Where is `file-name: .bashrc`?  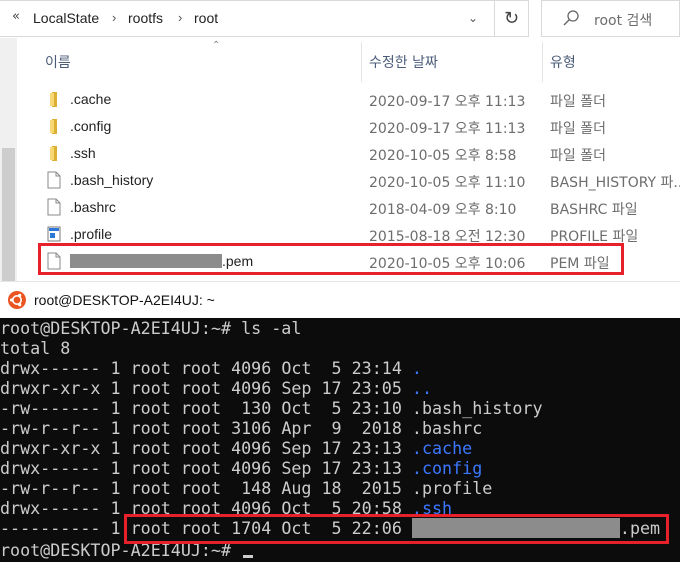 file-name: .bashrc is located at coordinates (93, 207).